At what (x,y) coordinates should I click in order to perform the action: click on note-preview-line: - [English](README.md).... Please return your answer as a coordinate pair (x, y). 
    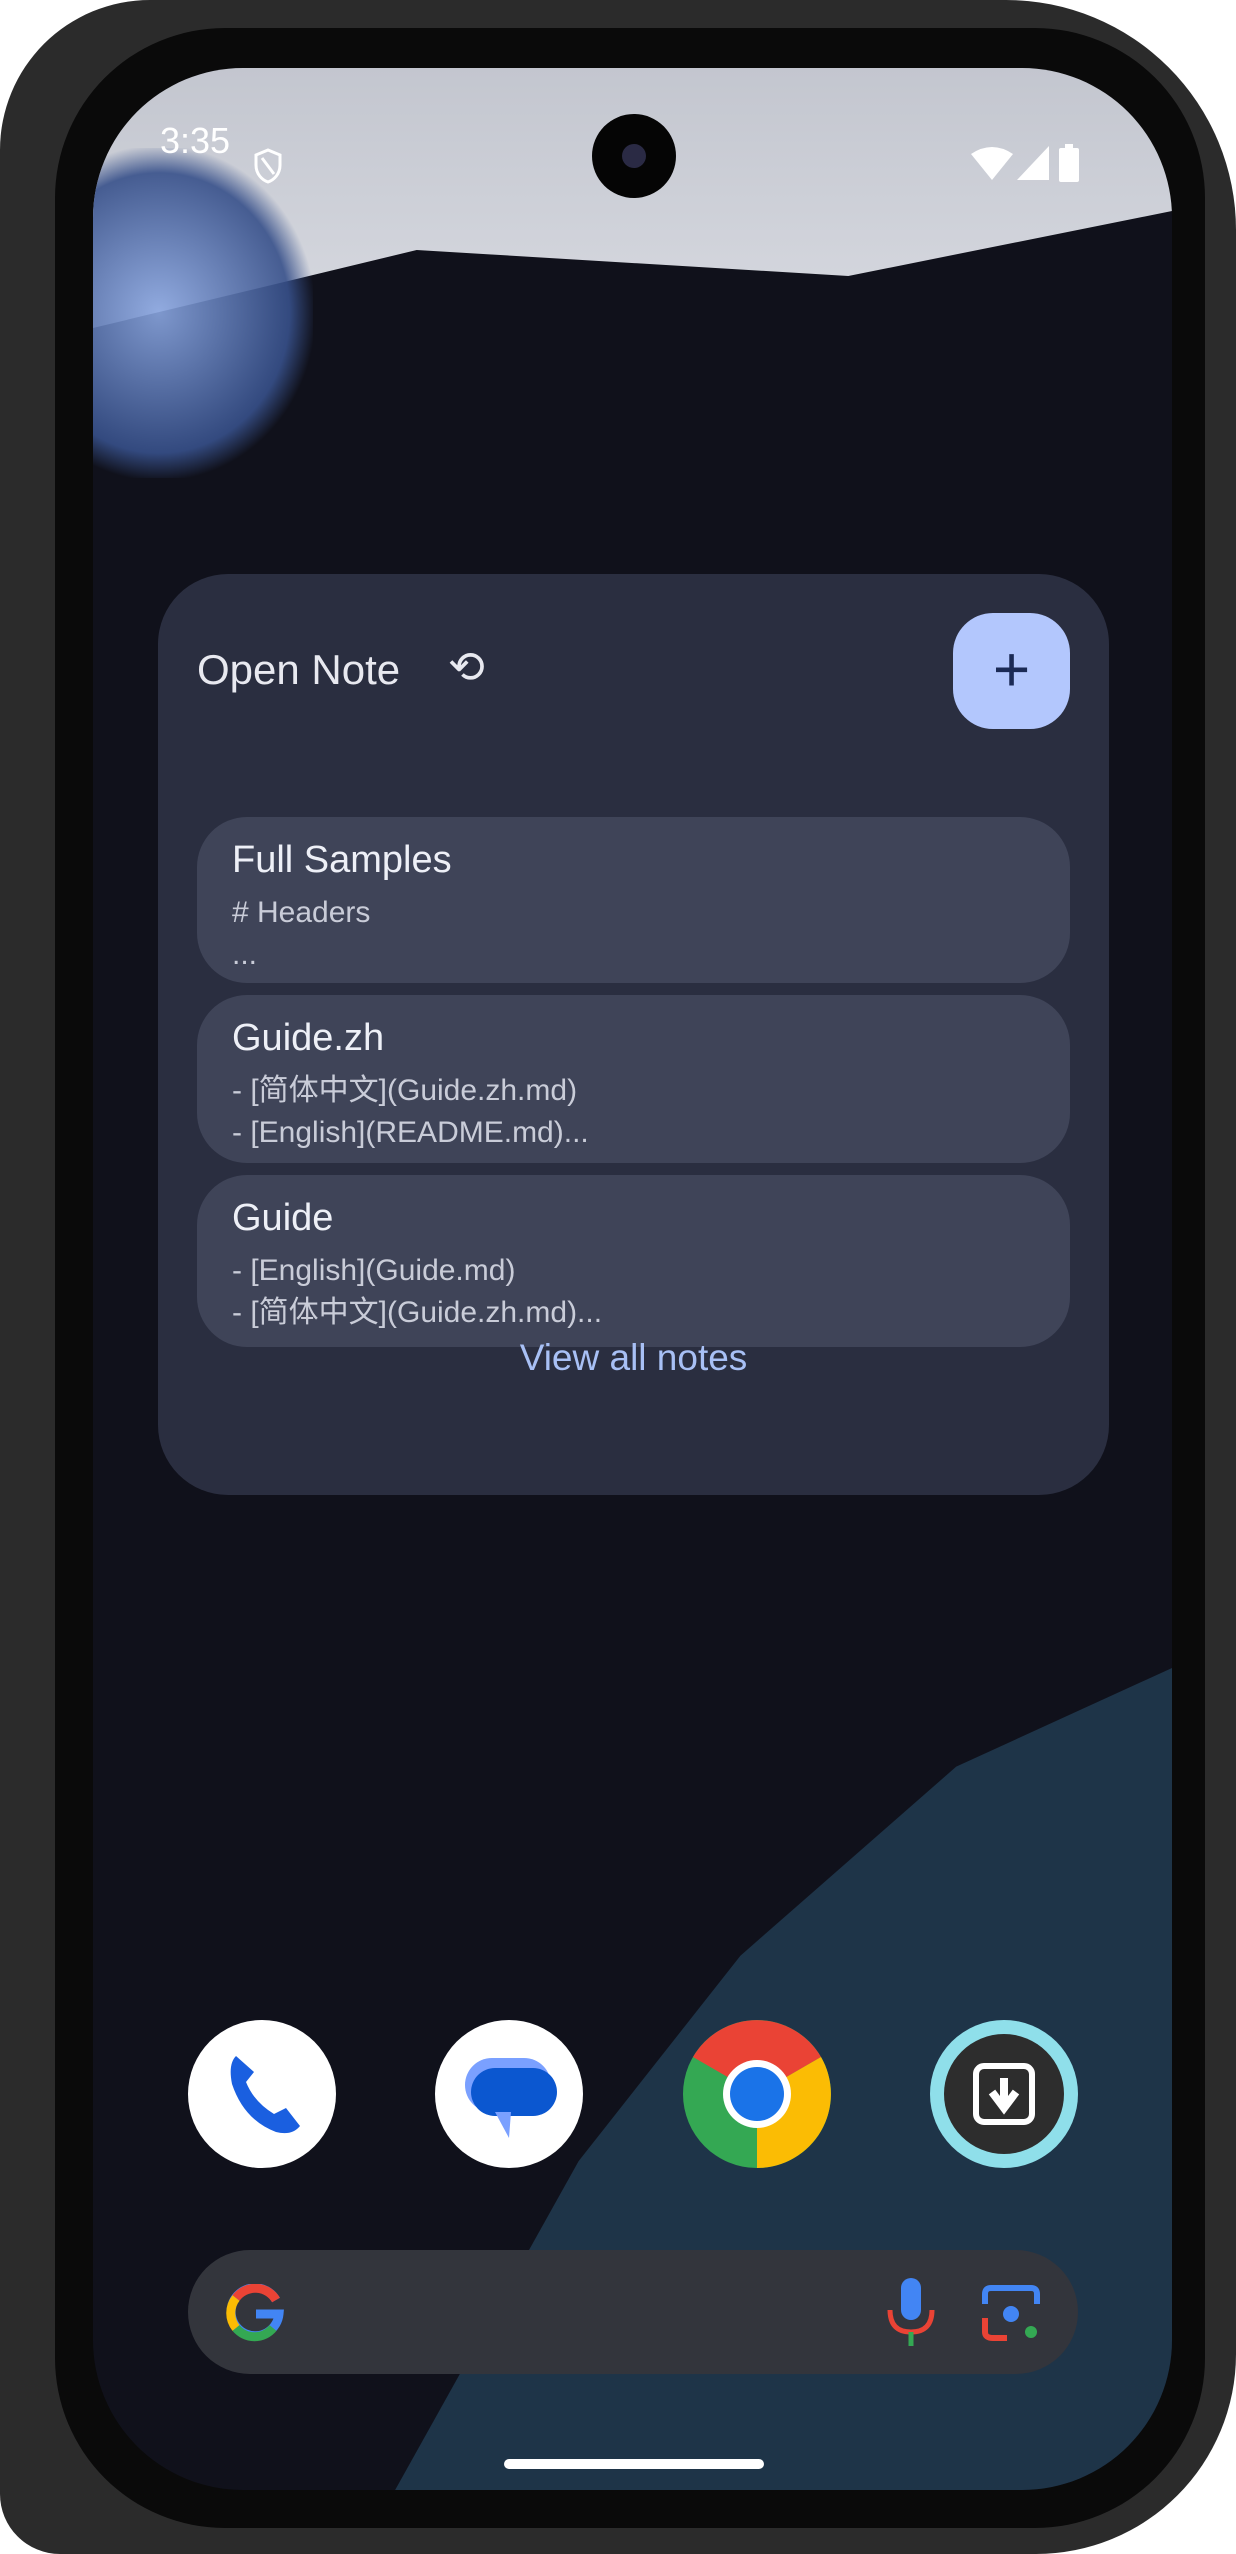
    Looking at the image, I should click on (410, 1132).